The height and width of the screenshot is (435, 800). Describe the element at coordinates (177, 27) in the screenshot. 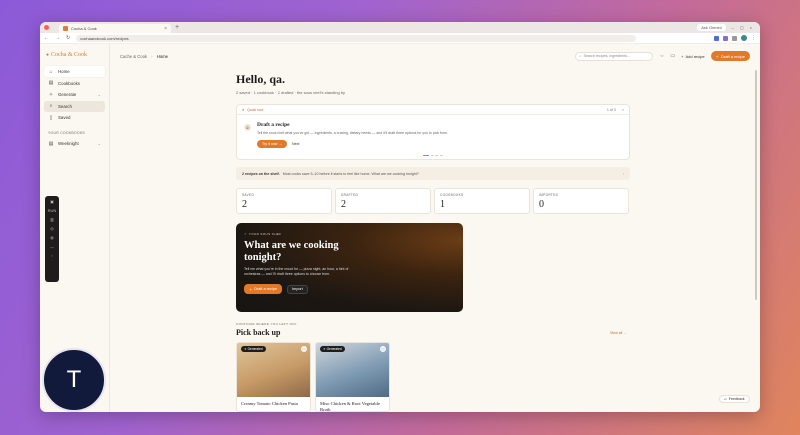

I see `new-tab-button: +` at that location.